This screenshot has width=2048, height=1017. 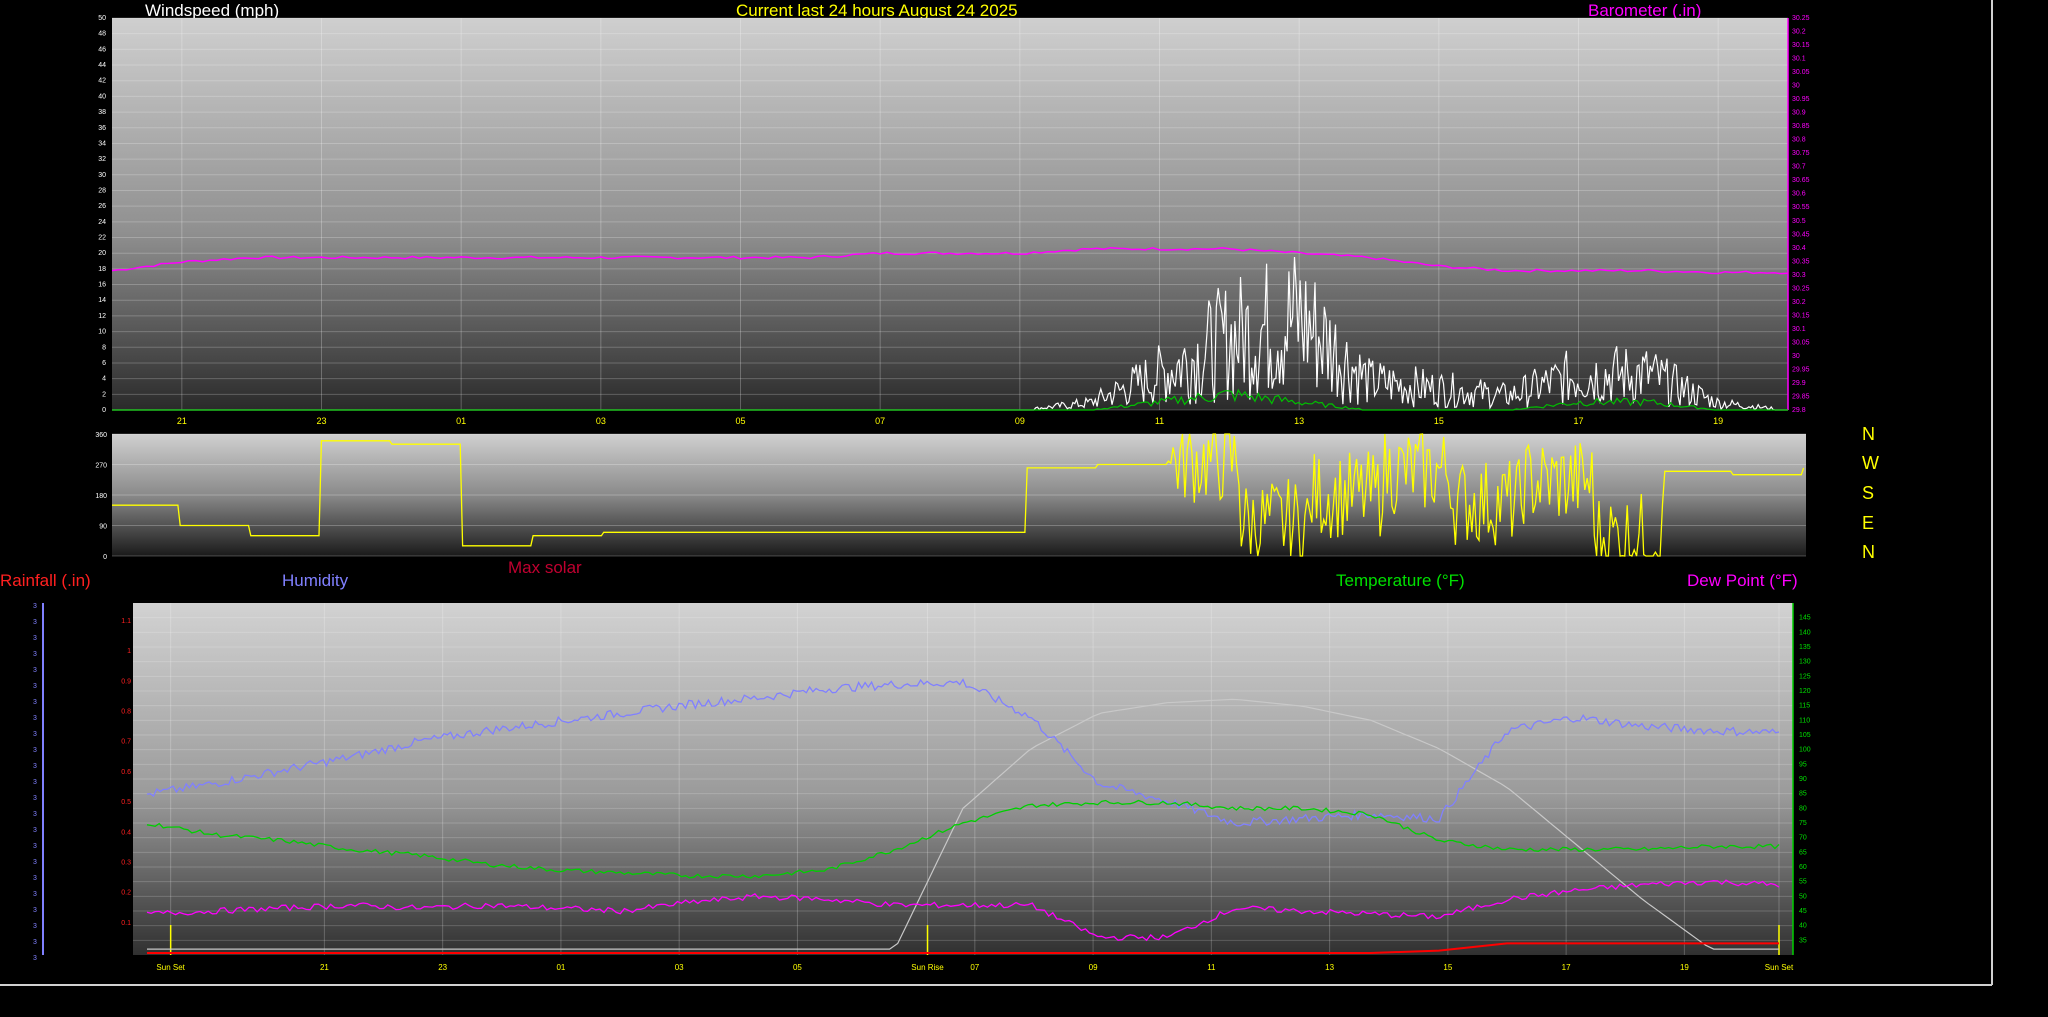 What do you see at coordinates (129, 651) in the screenshot?
I see `rain-ytick-label: 1` at bounding box center [129, 651].